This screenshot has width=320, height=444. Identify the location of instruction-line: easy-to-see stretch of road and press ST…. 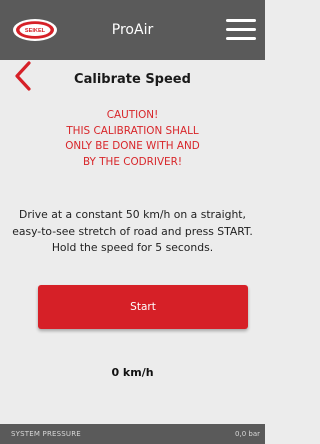
(132, 231).